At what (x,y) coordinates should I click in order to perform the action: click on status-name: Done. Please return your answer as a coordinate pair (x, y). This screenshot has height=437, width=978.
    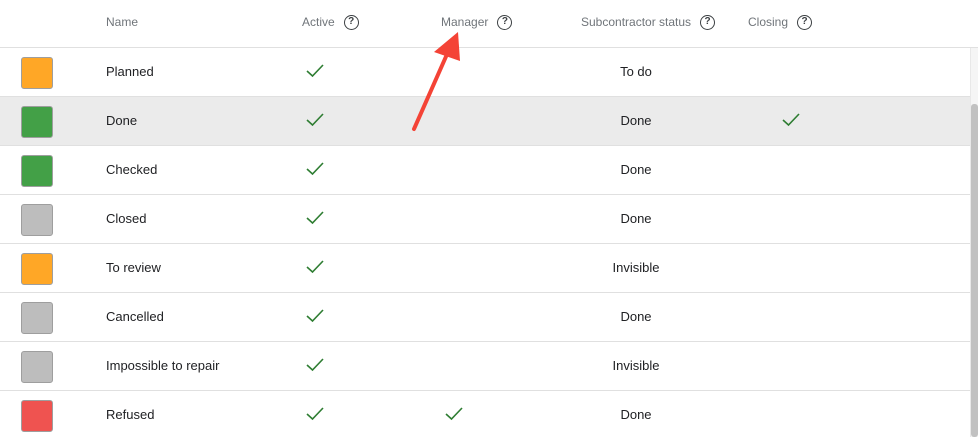
    Looking at the image, I should click on (122, 120).